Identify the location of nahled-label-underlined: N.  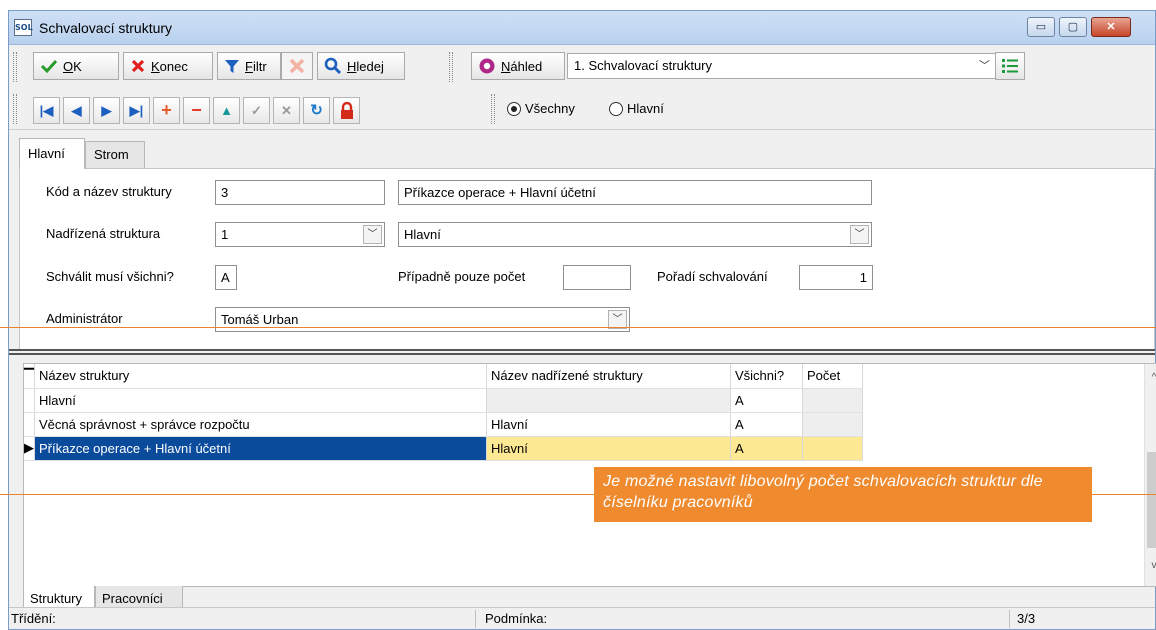
(506, 66).